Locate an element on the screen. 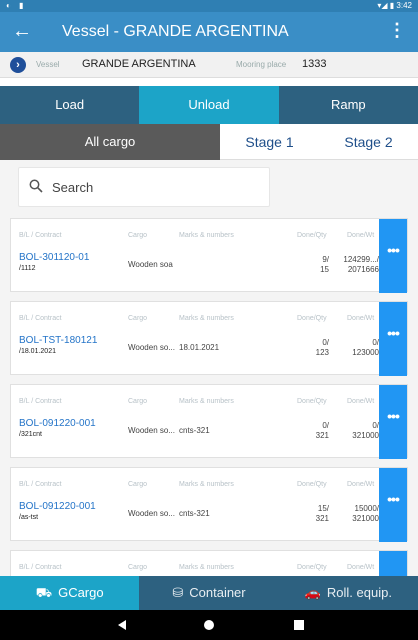 Image resolution: width=418 pixels, height=640 pixels. bol-suffix: /321cnt is located at coordinates (30, 434).